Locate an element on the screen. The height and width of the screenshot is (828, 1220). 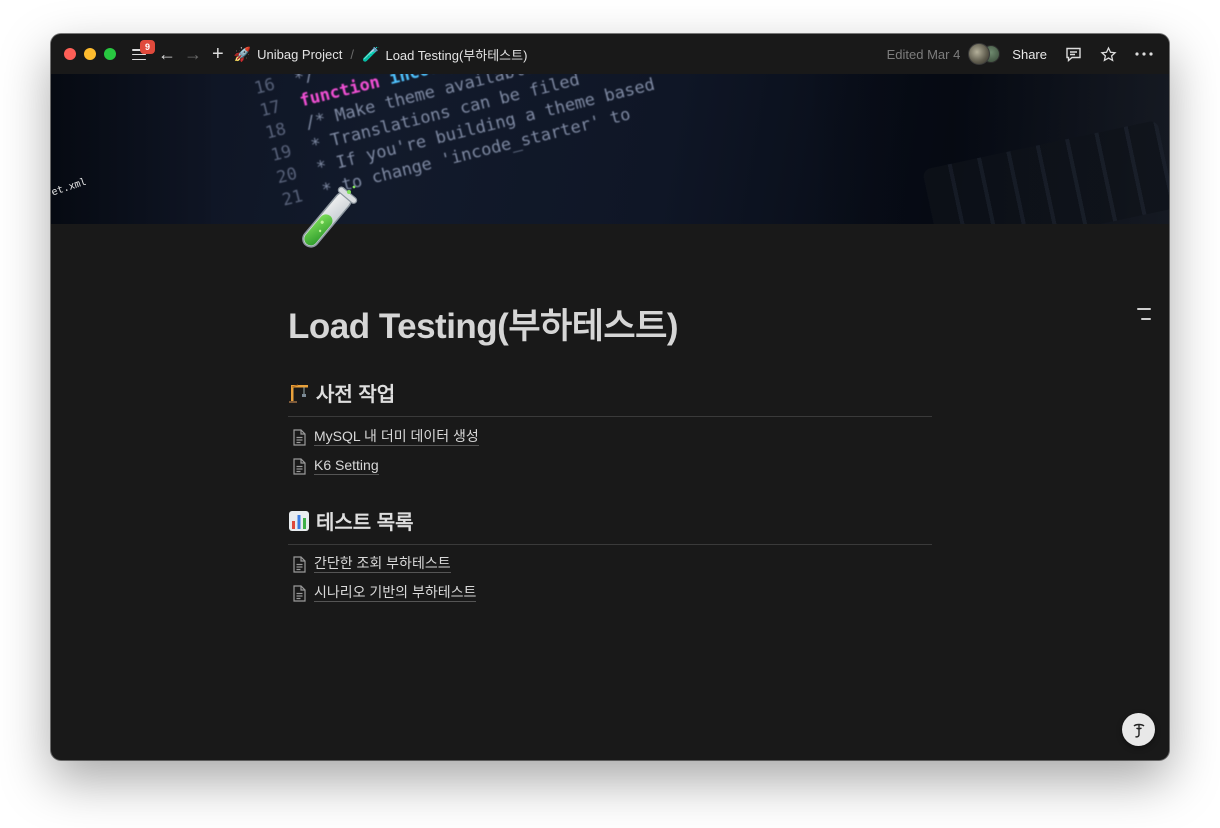
page-link-label: 간단한 조회 부하테스트 is located at coordinates (382, 564).